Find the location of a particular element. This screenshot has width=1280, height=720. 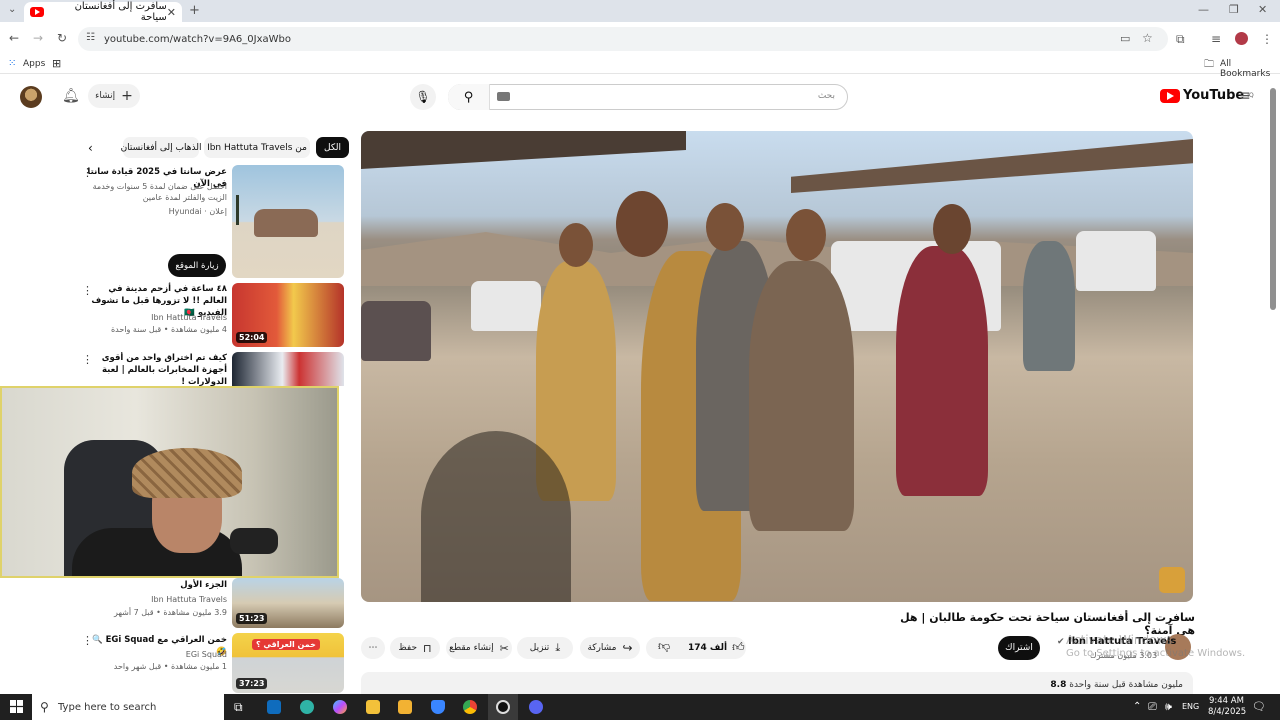

chrome-icon is located at coordinates (470, 707).